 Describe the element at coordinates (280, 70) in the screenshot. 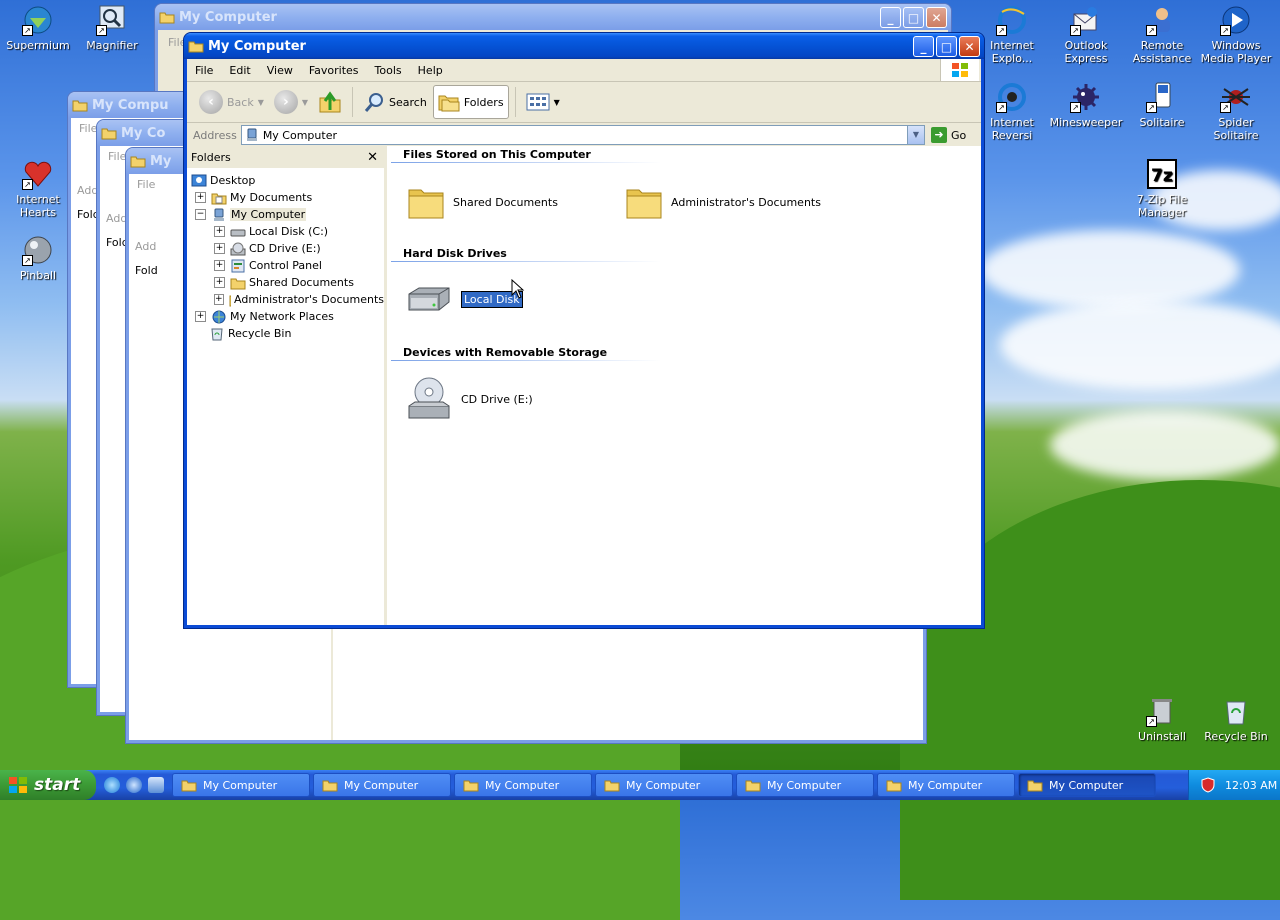

I see `menu-view: View` at that location.